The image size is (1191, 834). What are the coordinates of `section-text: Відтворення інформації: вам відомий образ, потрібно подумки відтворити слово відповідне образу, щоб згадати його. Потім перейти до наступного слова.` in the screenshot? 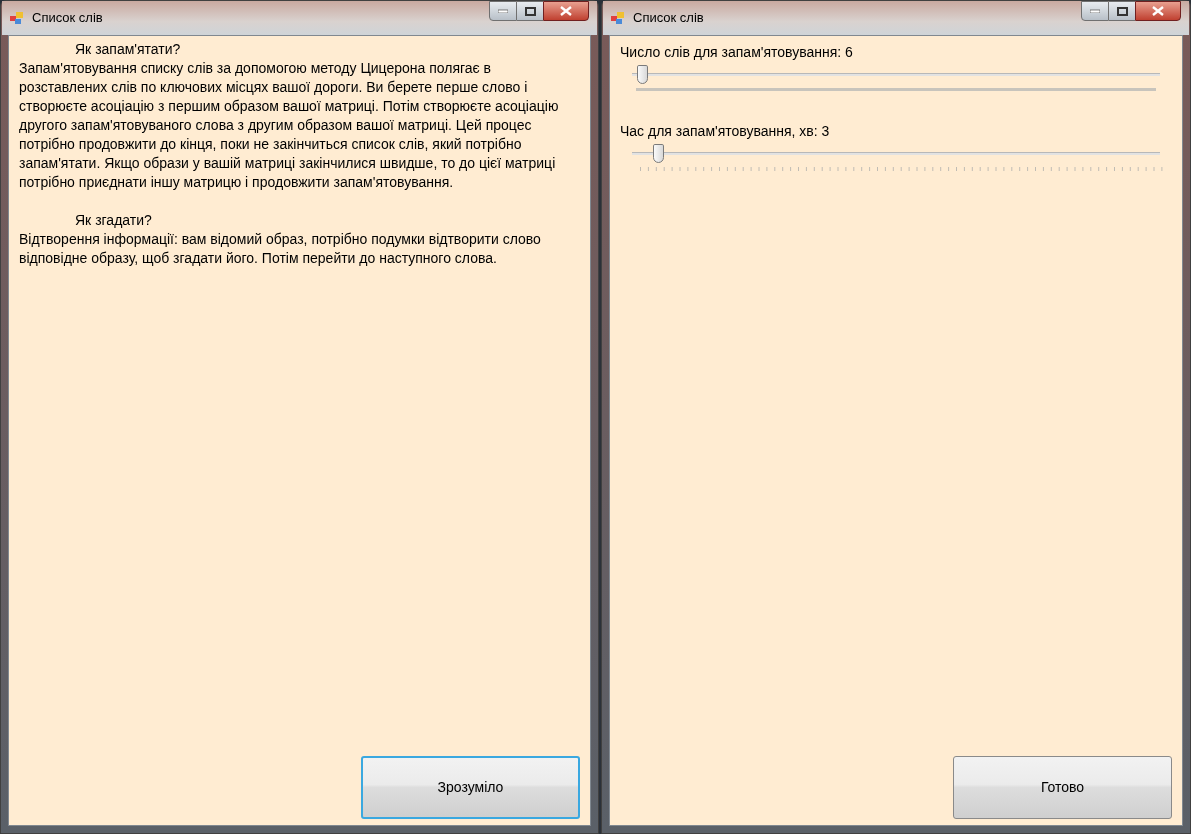 It's located at (280, 249).